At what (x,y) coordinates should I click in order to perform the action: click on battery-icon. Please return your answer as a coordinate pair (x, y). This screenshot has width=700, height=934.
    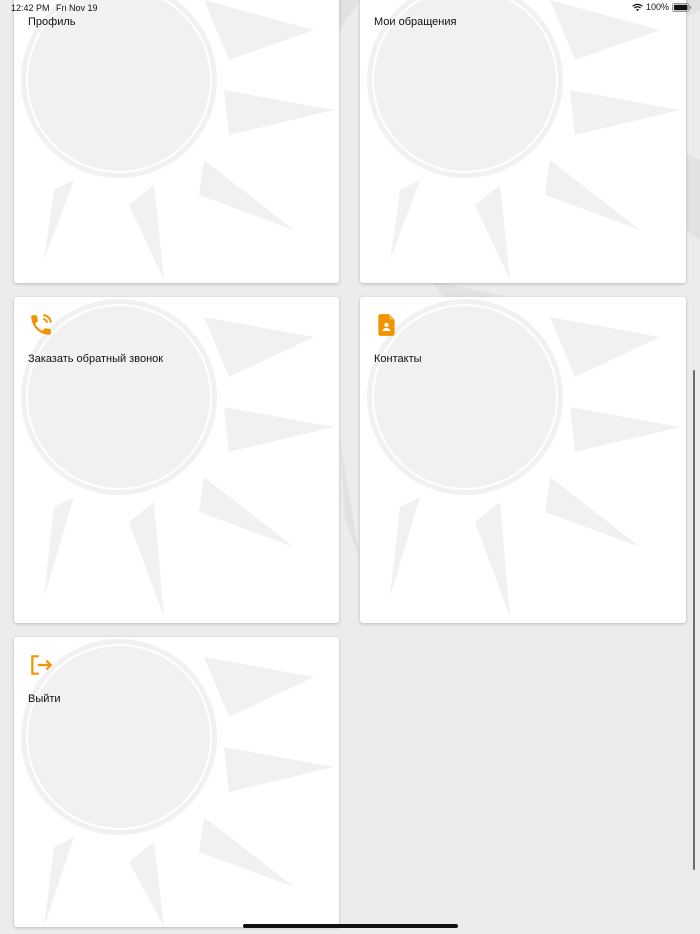
    Looking at the image, I should click on (682, 7).